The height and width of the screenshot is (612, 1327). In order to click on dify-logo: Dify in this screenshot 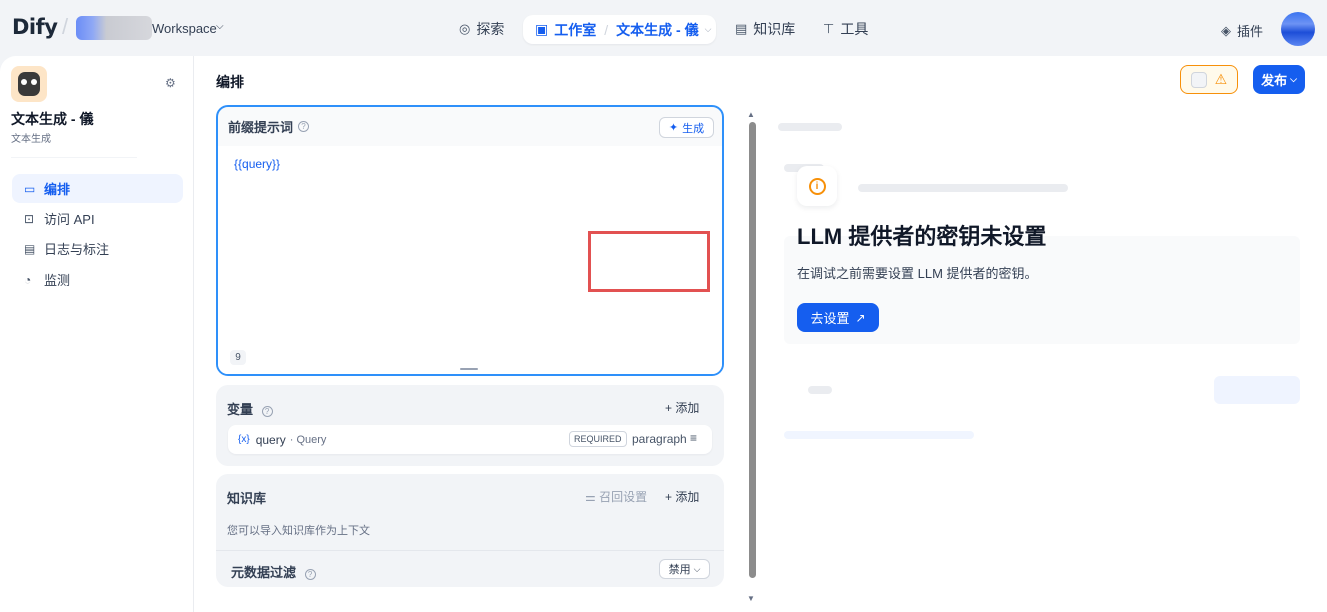, I will do `click(35, 27)`.